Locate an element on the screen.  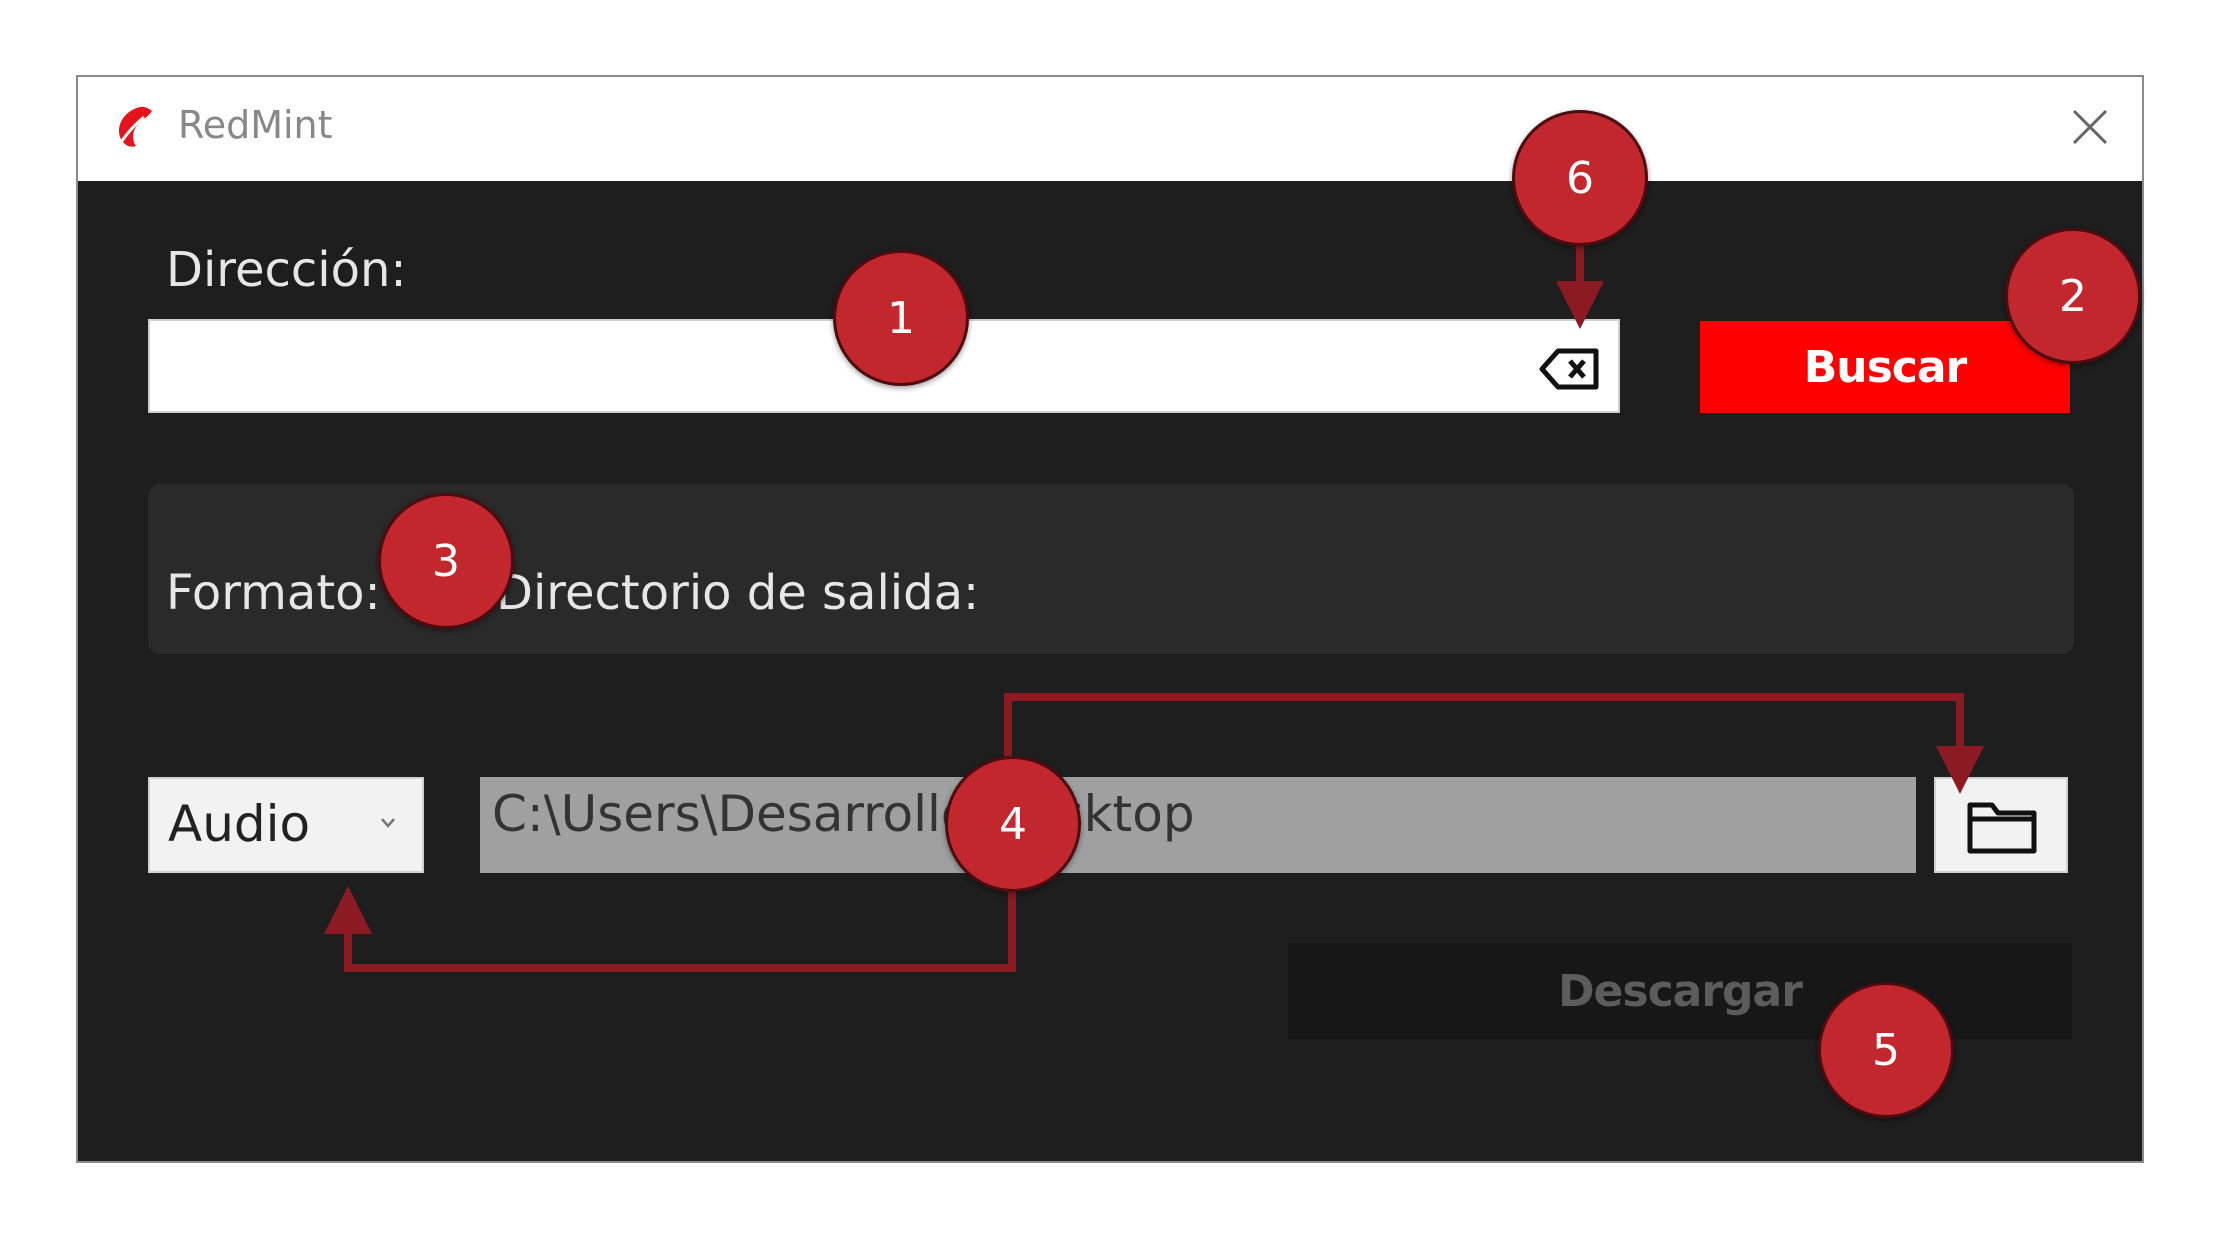
browse-folder-button is located at coordinates (2001, 825).